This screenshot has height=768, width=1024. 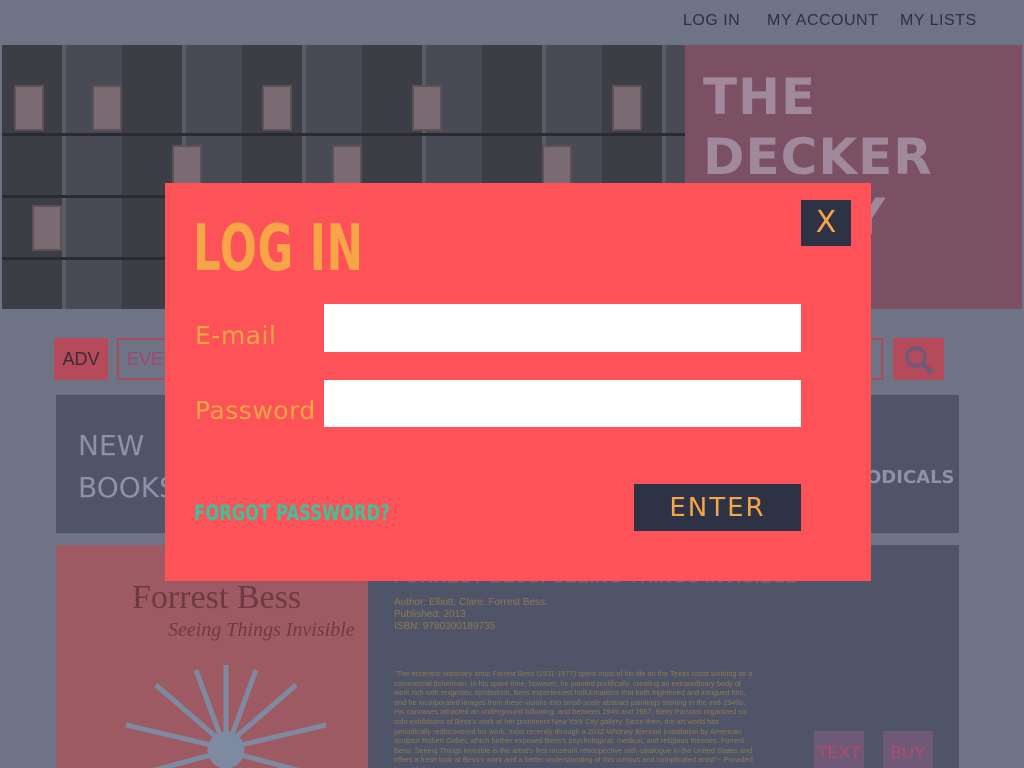 What do you see at coordinates (512, 22) in the screenshot?
I see `top-navigation: LOG IN MY ACCOUNT MY LISTS` at bounding box center [512, 22].